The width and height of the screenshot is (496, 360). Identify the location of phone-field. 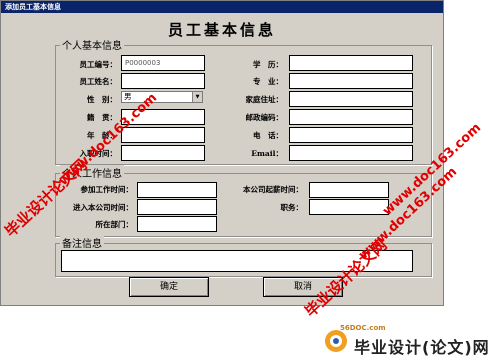
(351, 135).